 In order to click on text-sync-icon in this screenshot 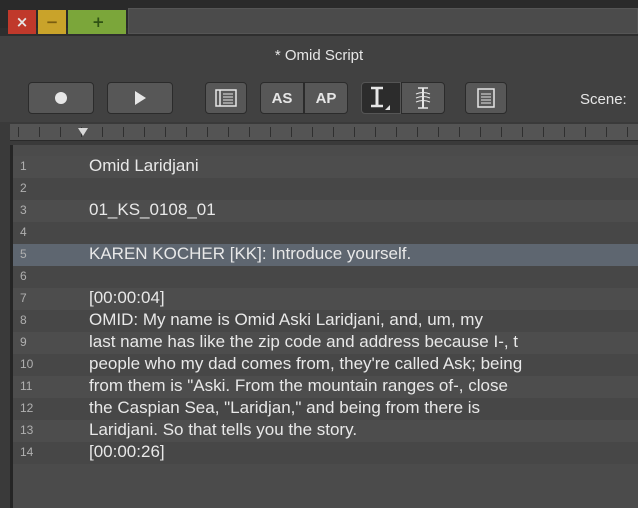, I will do `click(423, 98)`.